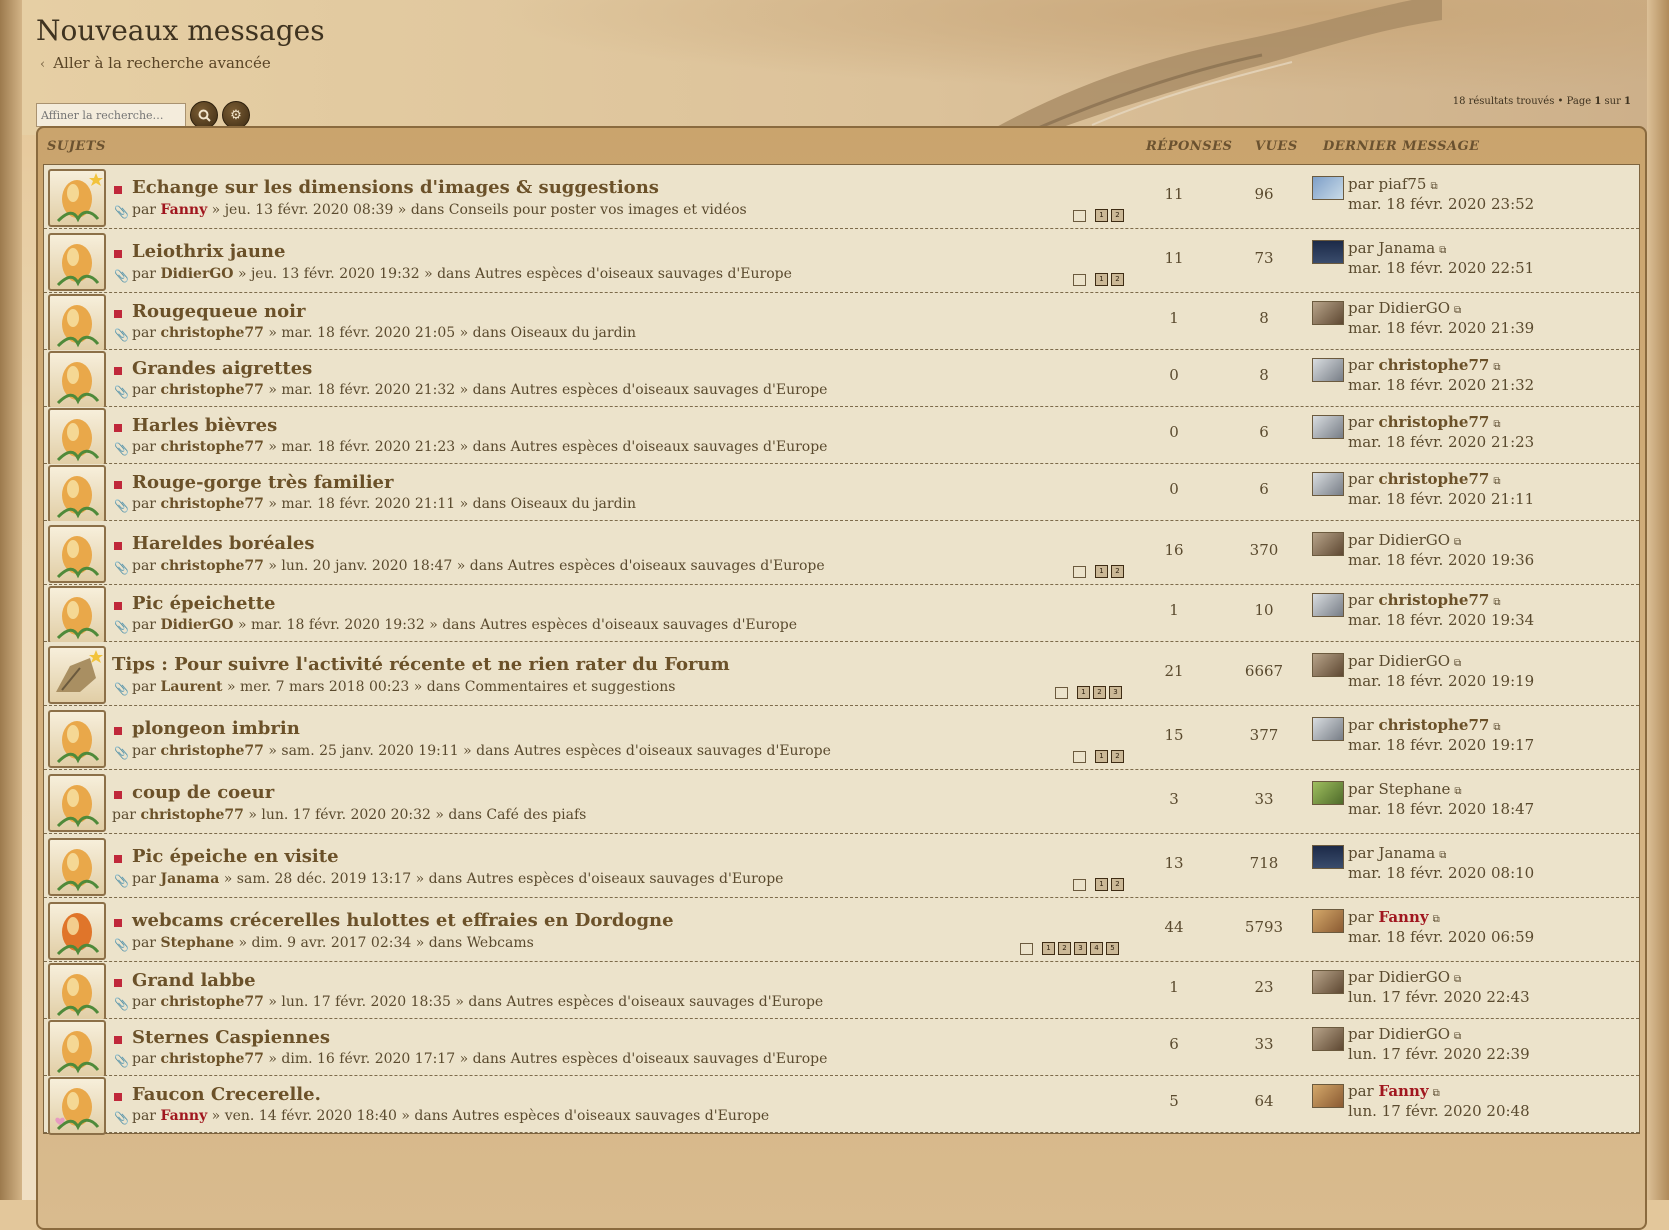 This screenshot has height=1230, width=1669. What do you see at coordinates (236, 115) in the screenshot?
I see `search-settings-button: ⚙` at bounding box center [236, 115].